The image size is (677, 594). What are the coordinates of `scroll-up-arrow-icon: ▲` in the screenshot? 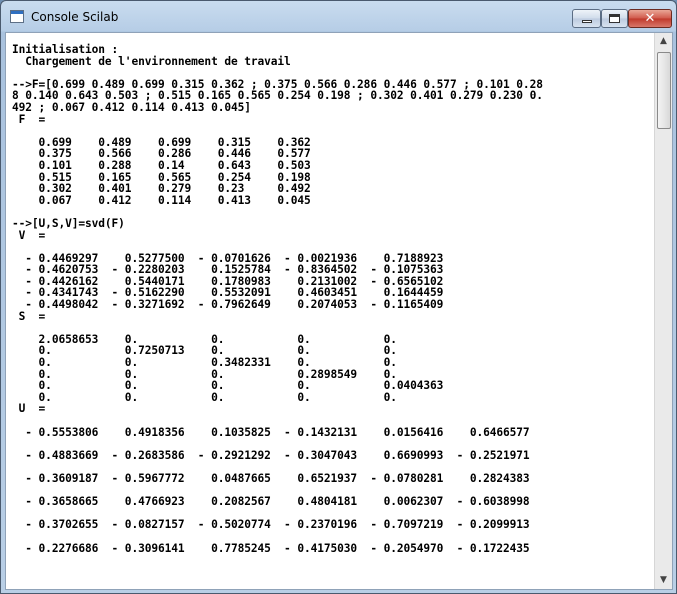 It's located at (663, 41).